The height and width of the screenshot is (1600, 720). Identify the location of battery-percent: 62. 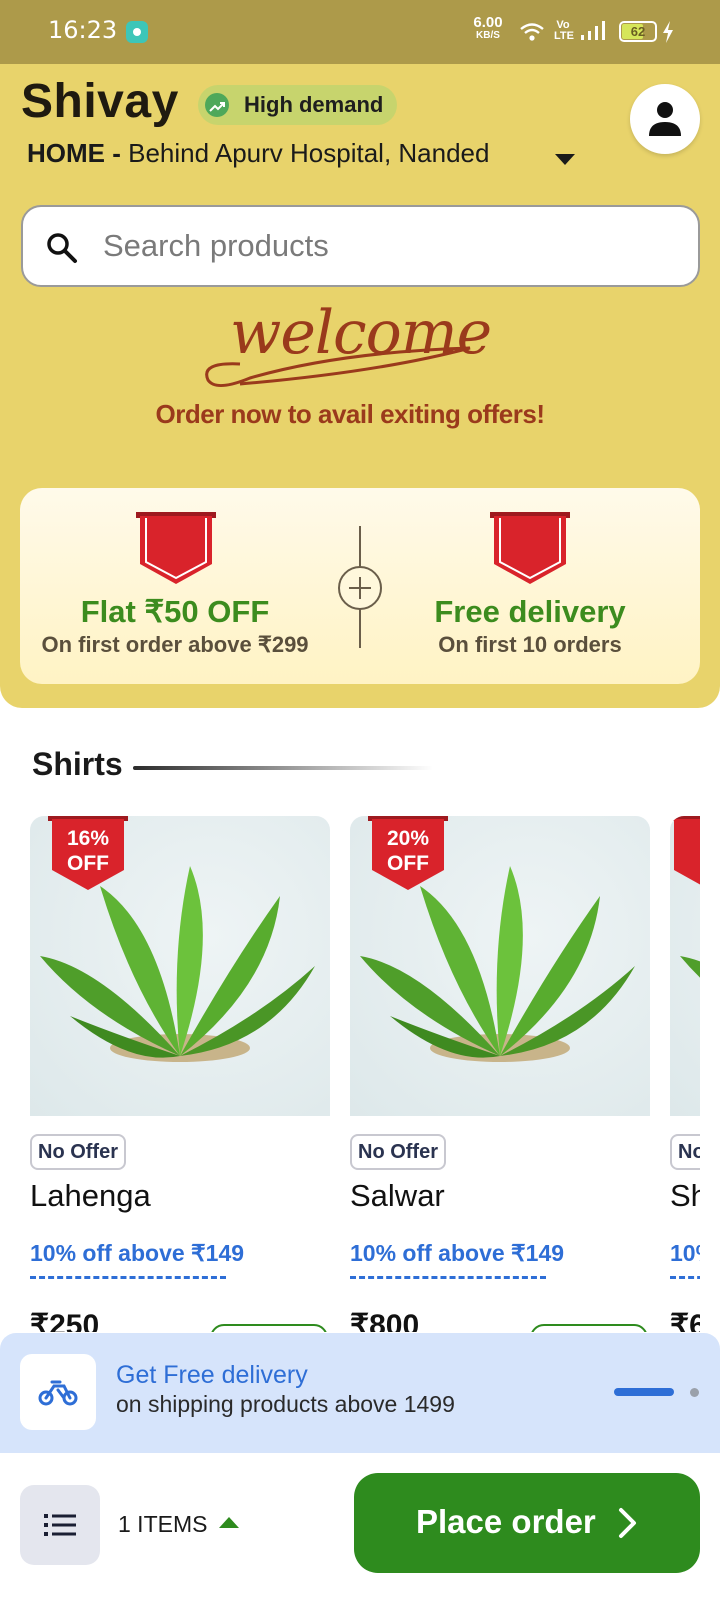
(638, 31).